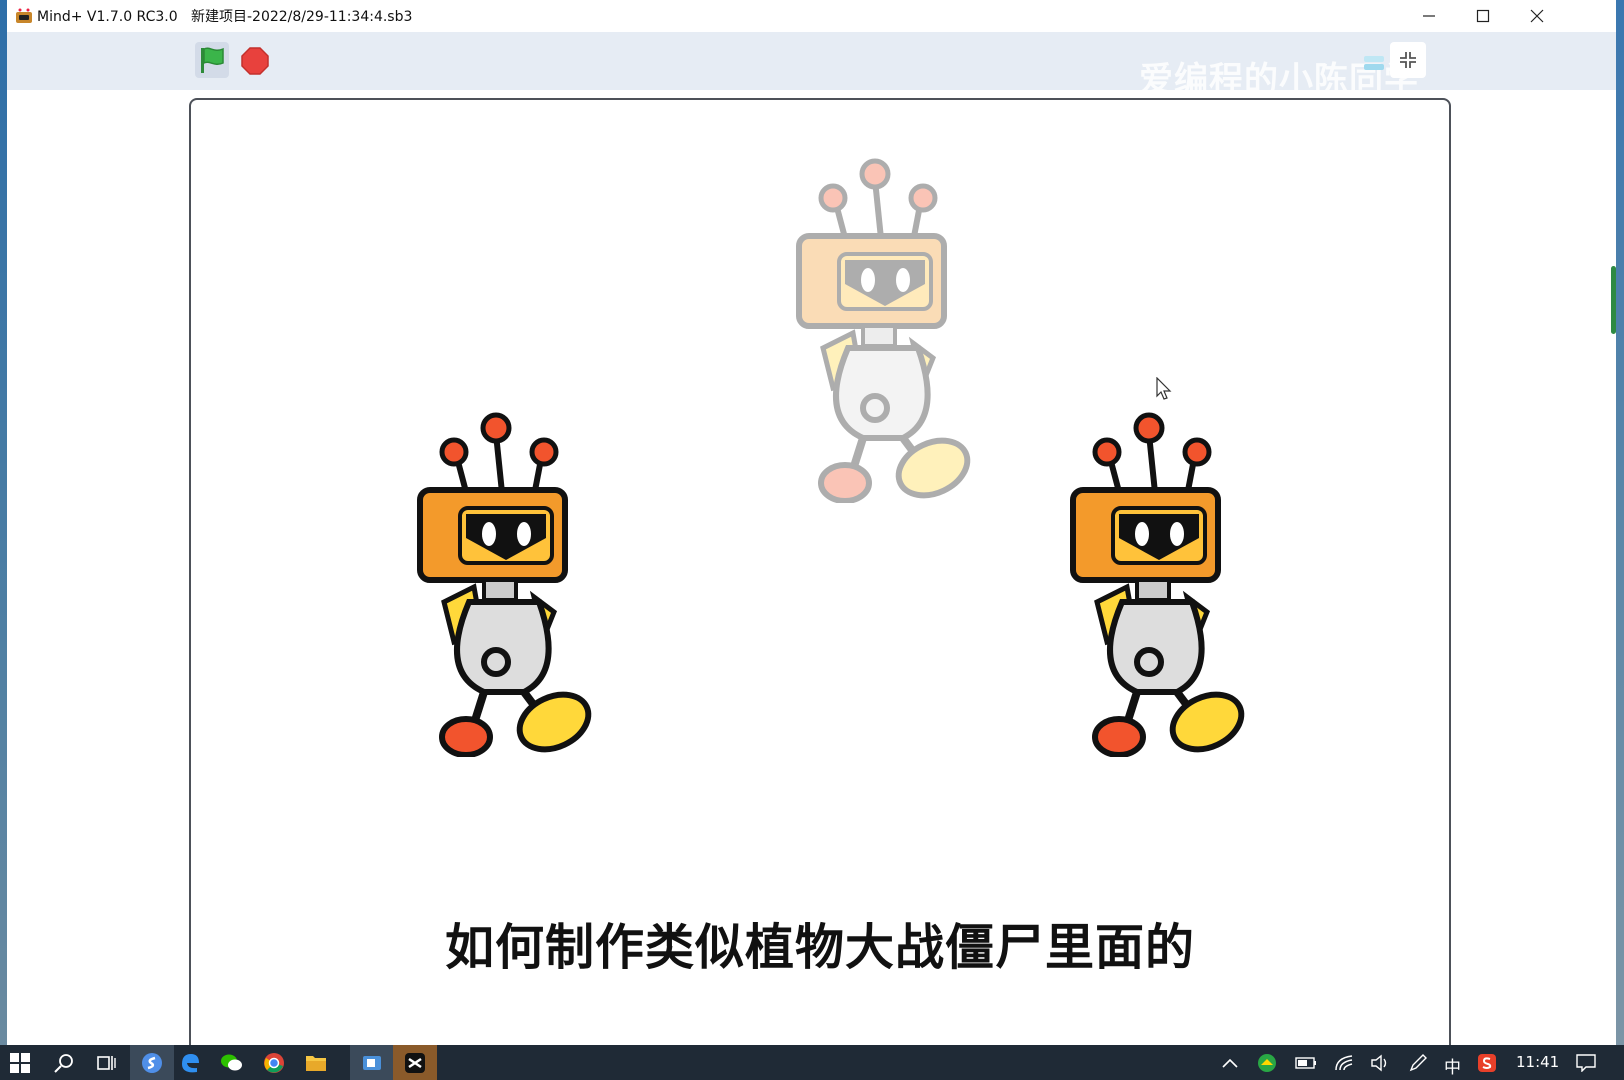  What do you see at coordinates (1613, 300) in the screenshot?
I see `scrollbar-thumb` at bounding box center [1613, 300].